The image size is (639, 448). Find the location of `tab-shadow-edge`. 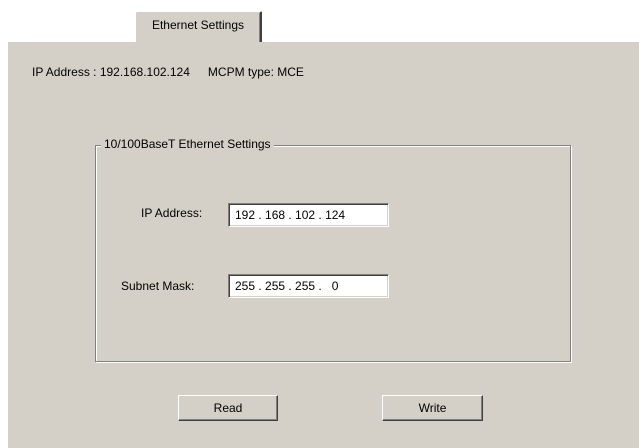

tab-shadow-edge is located at coordinates (259, 27).